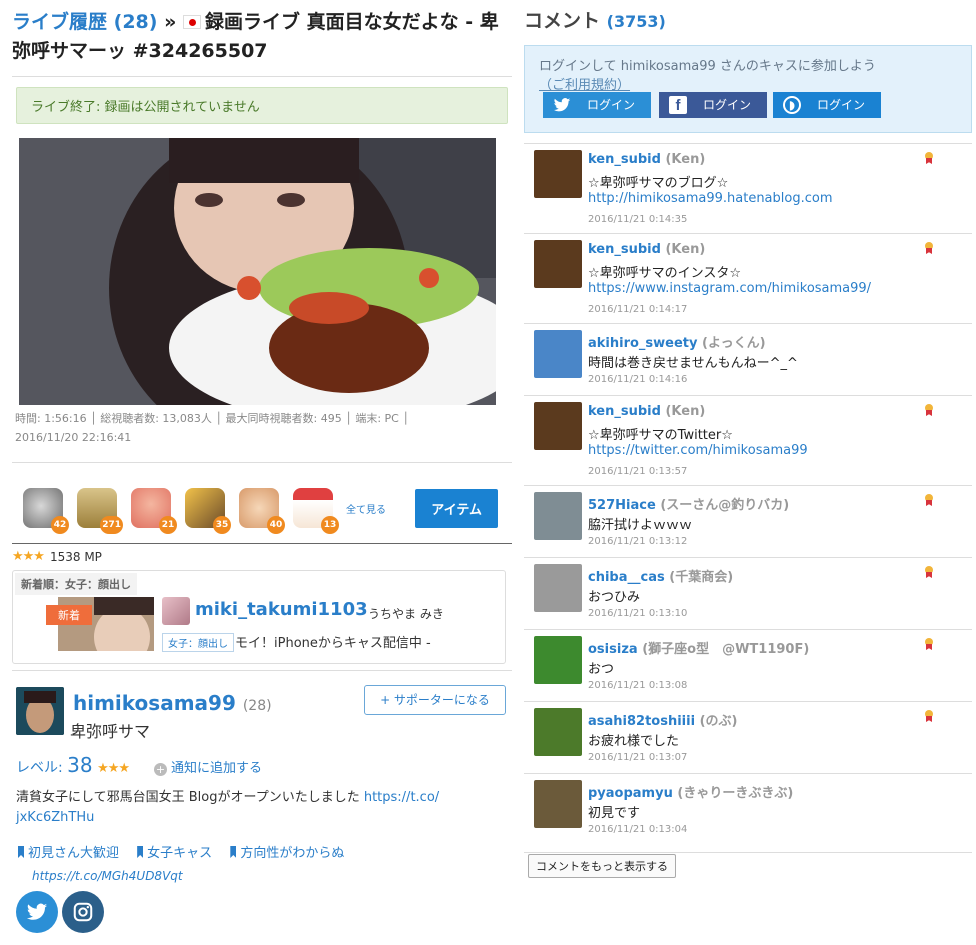 Image resolution: width=976 pixels, height=945 pixels. I want to click on more-comments-button: コメントをもっと表示する, so click(602, 866).